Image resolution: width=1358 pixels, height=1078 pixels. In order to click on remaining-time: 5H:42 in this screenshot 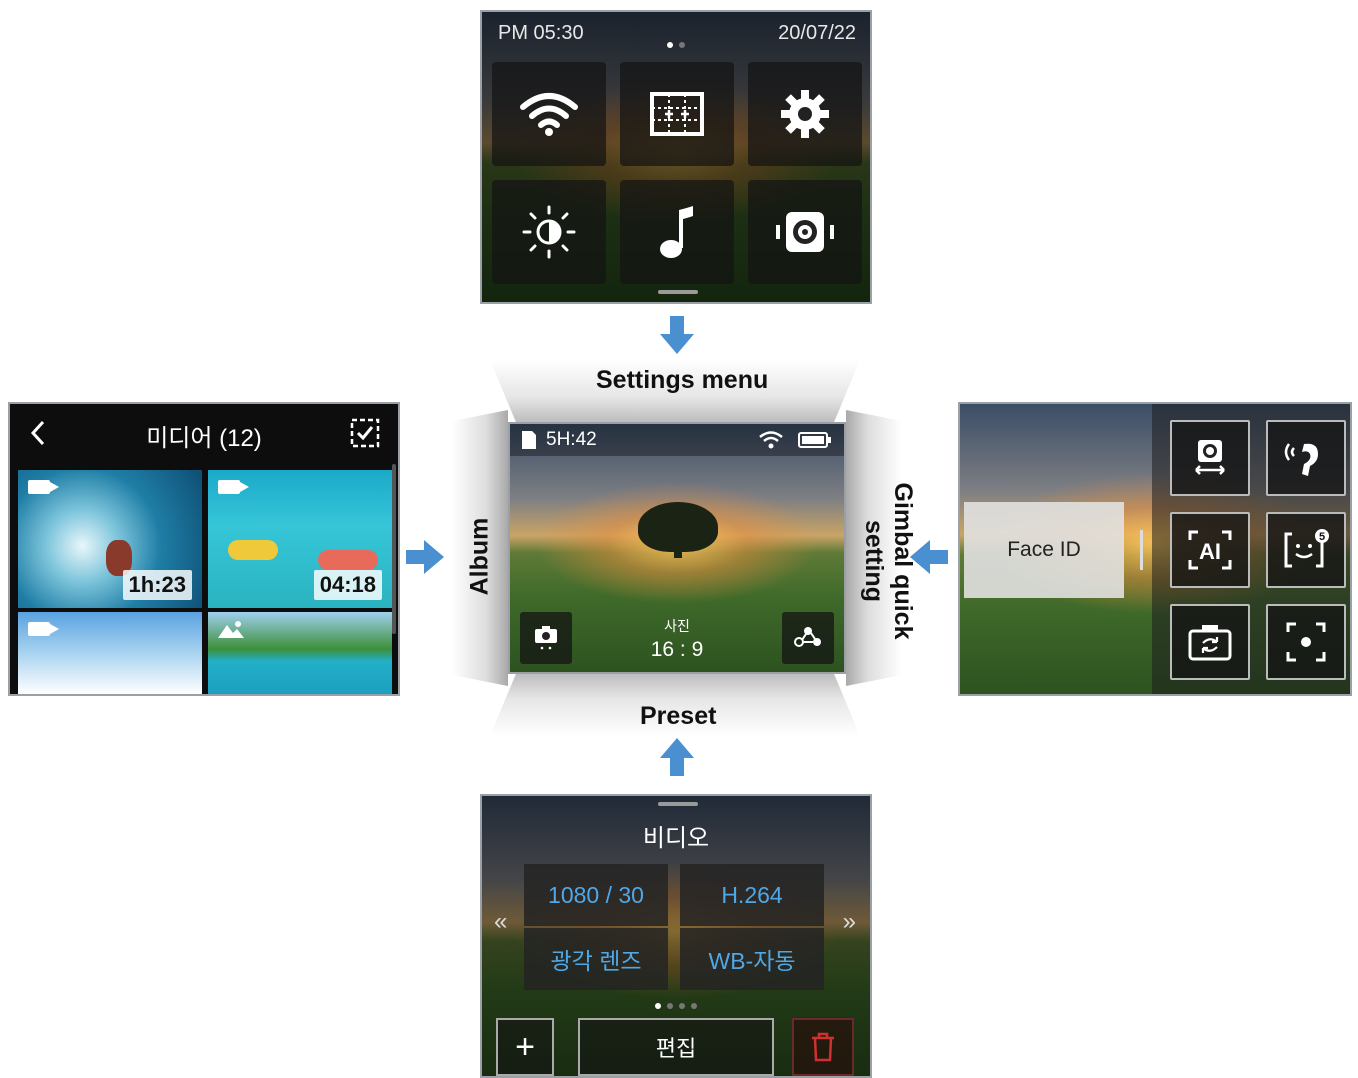, I will do `click(571, 439)`.